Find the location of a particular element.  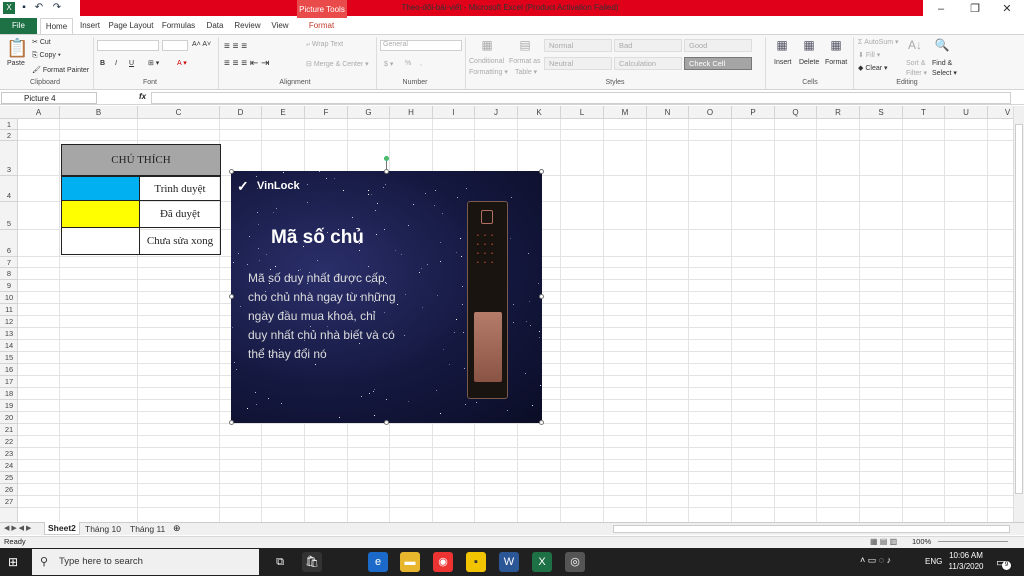

copy-button: ⎘ Copy ▾ is located at coordinates (46, 56).